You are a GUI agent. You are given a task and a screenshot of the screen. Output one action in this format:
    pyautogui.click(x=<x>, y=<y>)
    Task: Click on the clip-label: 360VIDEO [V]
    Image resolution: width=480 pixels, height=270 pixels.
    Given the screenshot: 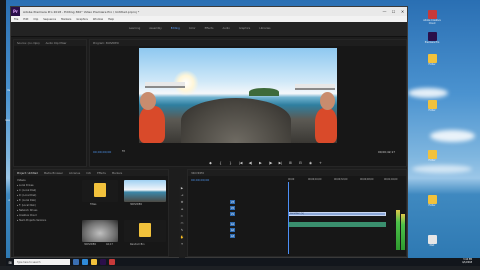 What is the action you would take?
    pyautogui.click(x=297, y=214)
    